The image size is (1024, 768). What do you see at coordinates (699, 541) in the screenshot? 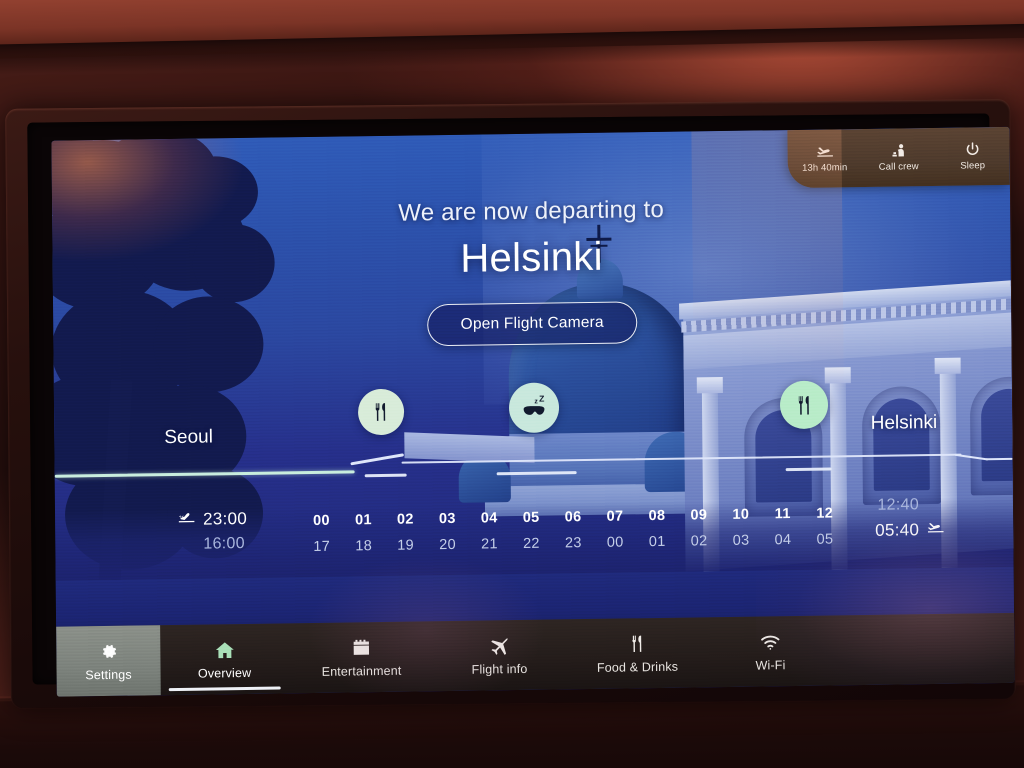
I see `hour-bottom: 02` at bounding box center [699, 541].